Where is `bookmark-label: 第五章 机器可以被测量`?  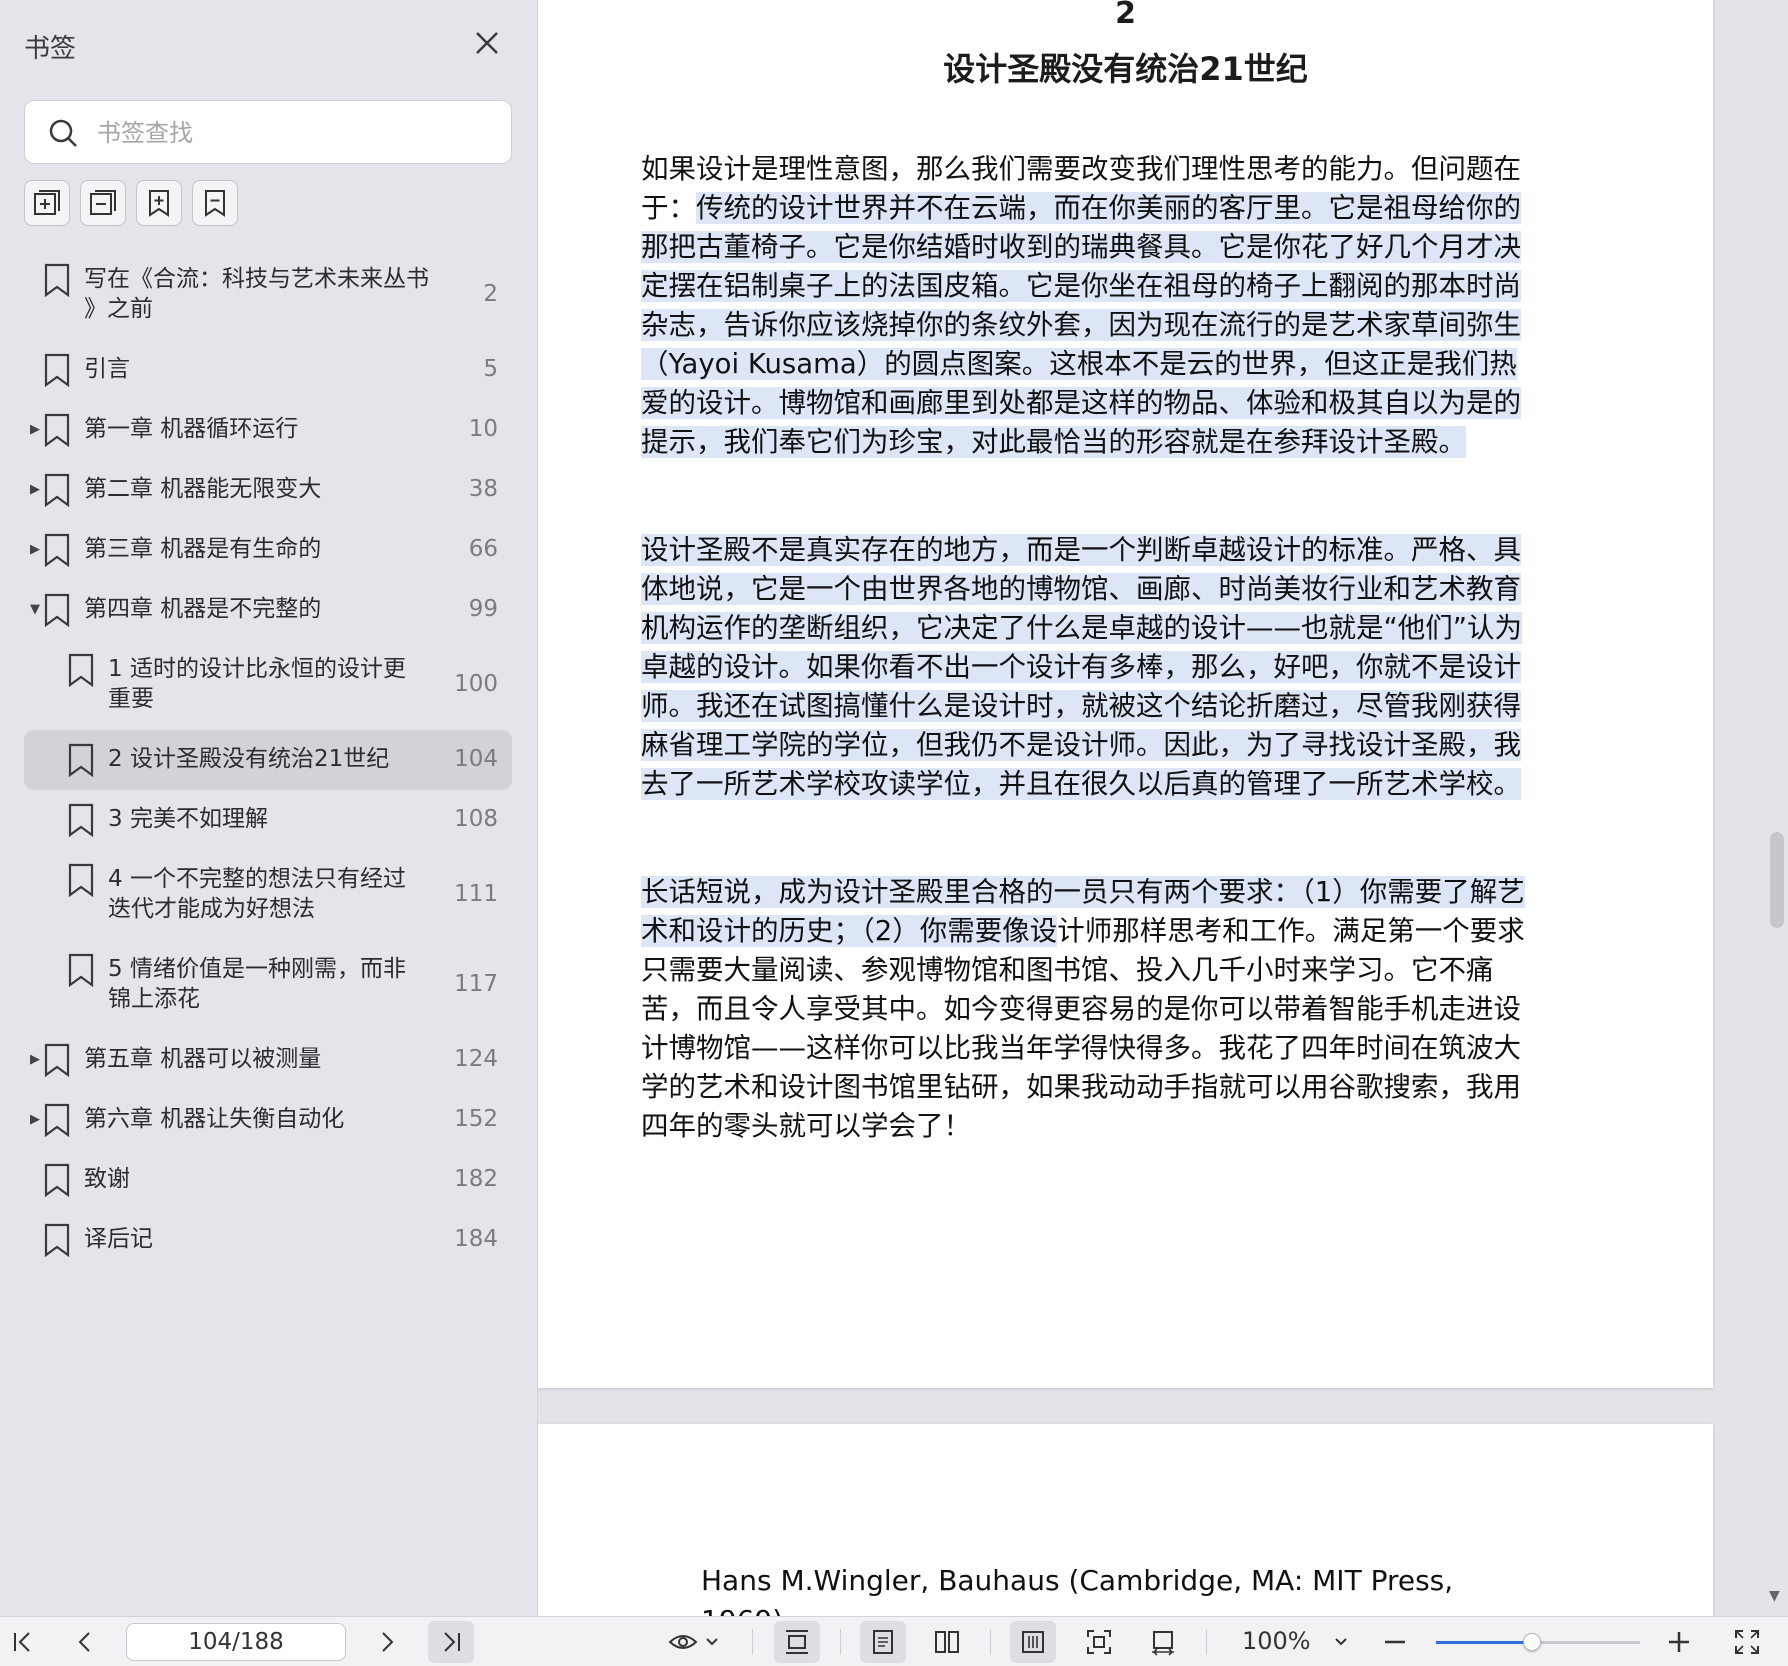
bookmark-label: 第五章 机器可以被测量 is located at coordinates (203, 1059).